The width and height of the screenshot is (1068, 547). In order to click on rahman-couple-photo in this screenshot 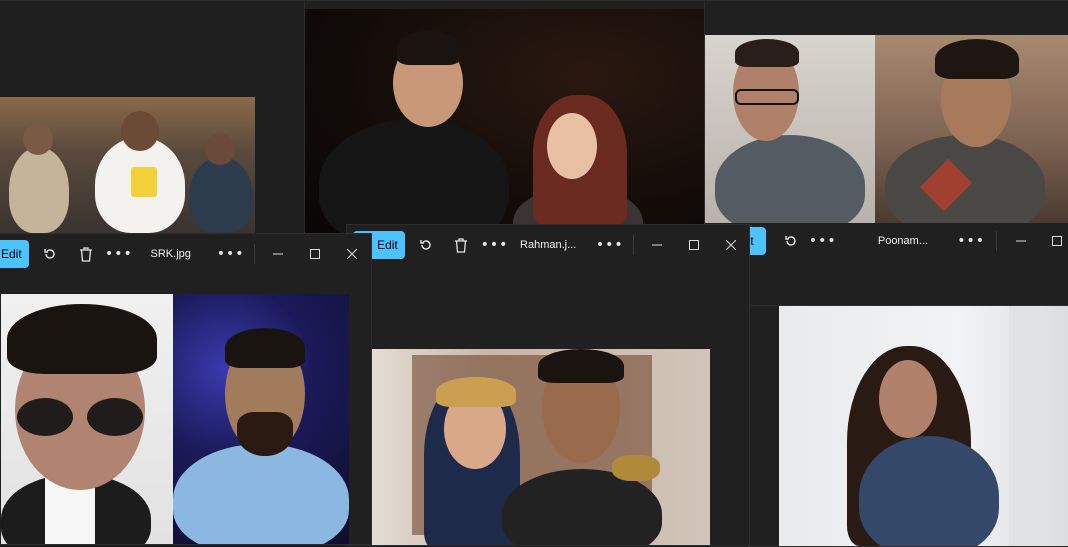, I will do `click(541, 447)`.